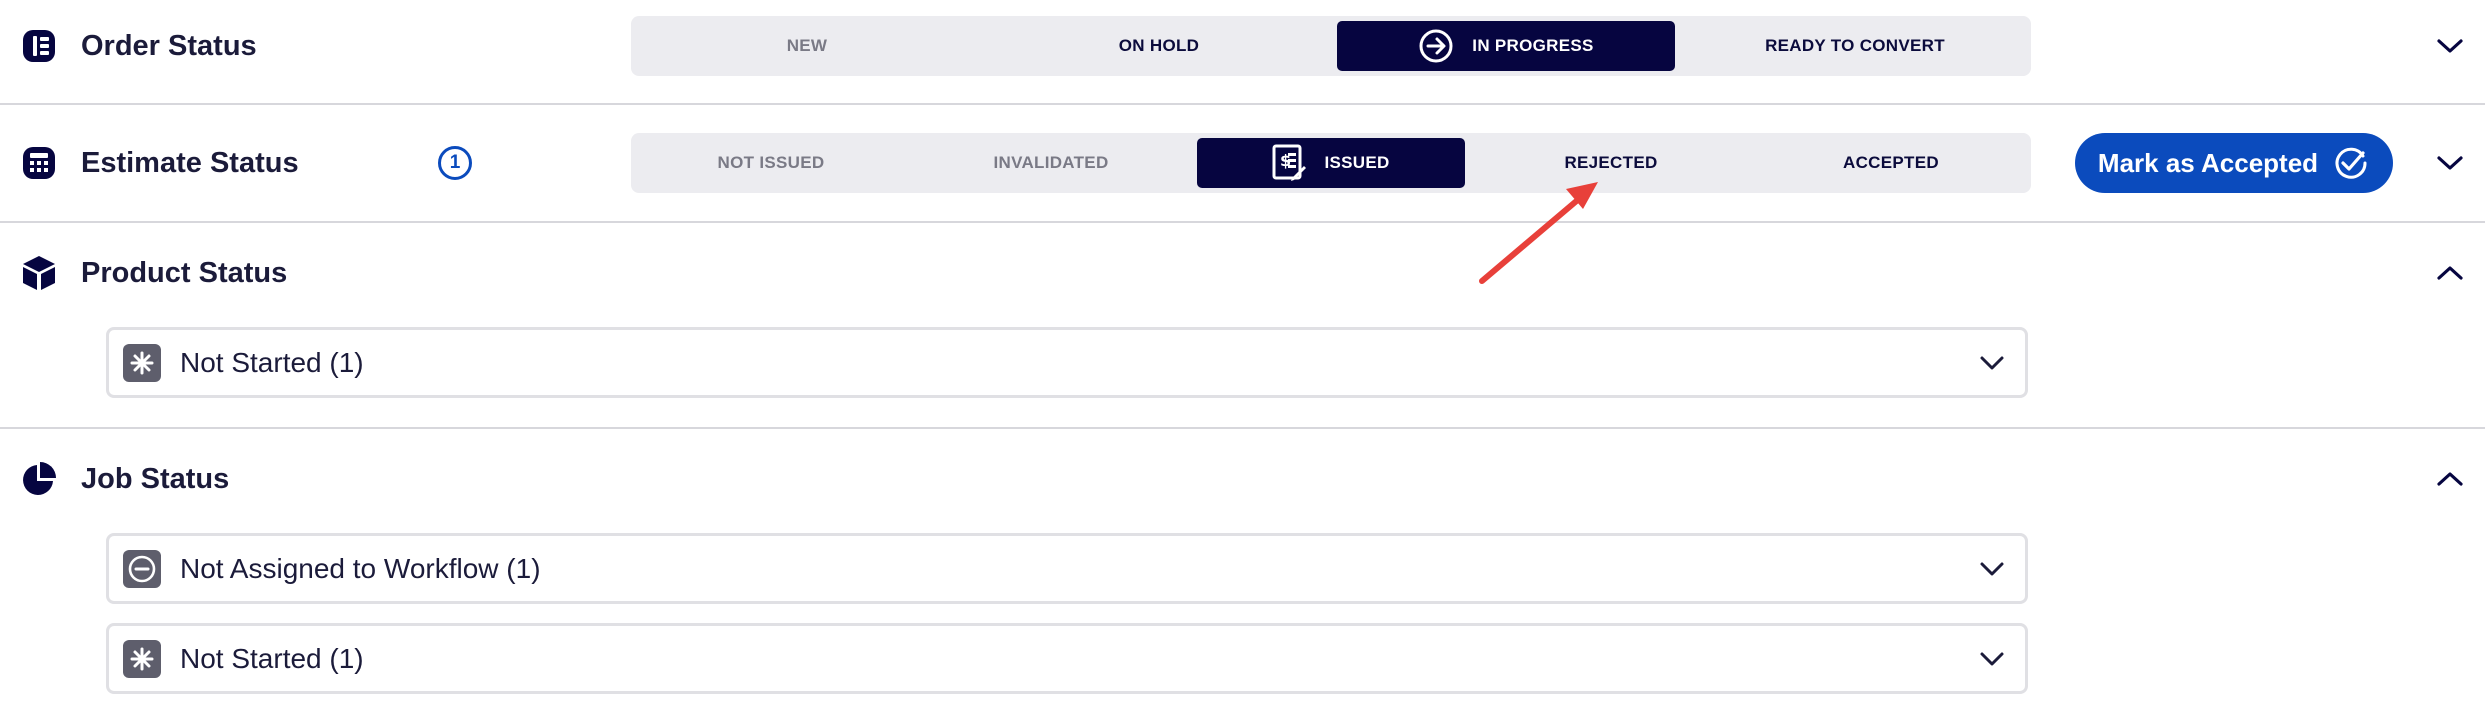 The height and width of the screenshot is (713, 2485). What do you see at coordinates (272, 362) in the screenshot?
I see `product-status-item-label: Not Started (1)` at bounding box center [272, 362].